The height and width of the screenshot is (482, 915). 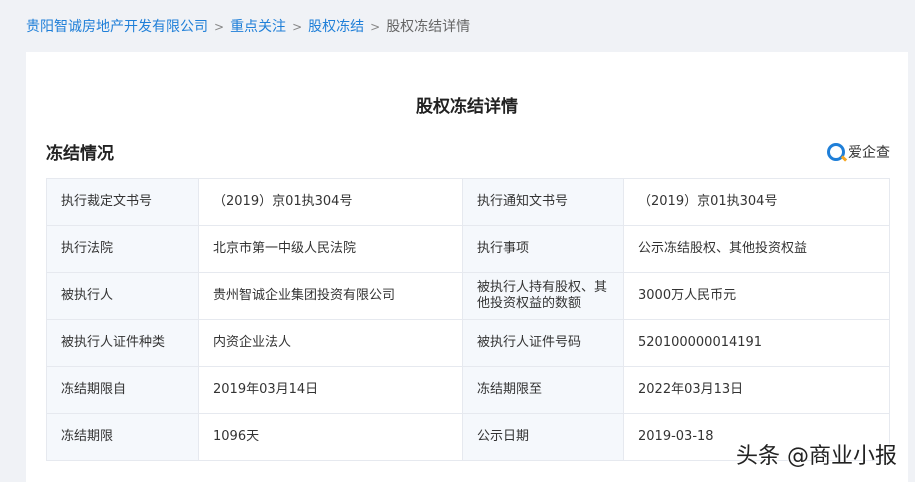 I want to click on breadcrumb: 贵阳智诚房地产开发有限公司 > 重点关注 > 股权冻结 > 股权冻结详情, so click(x=248, y=26).